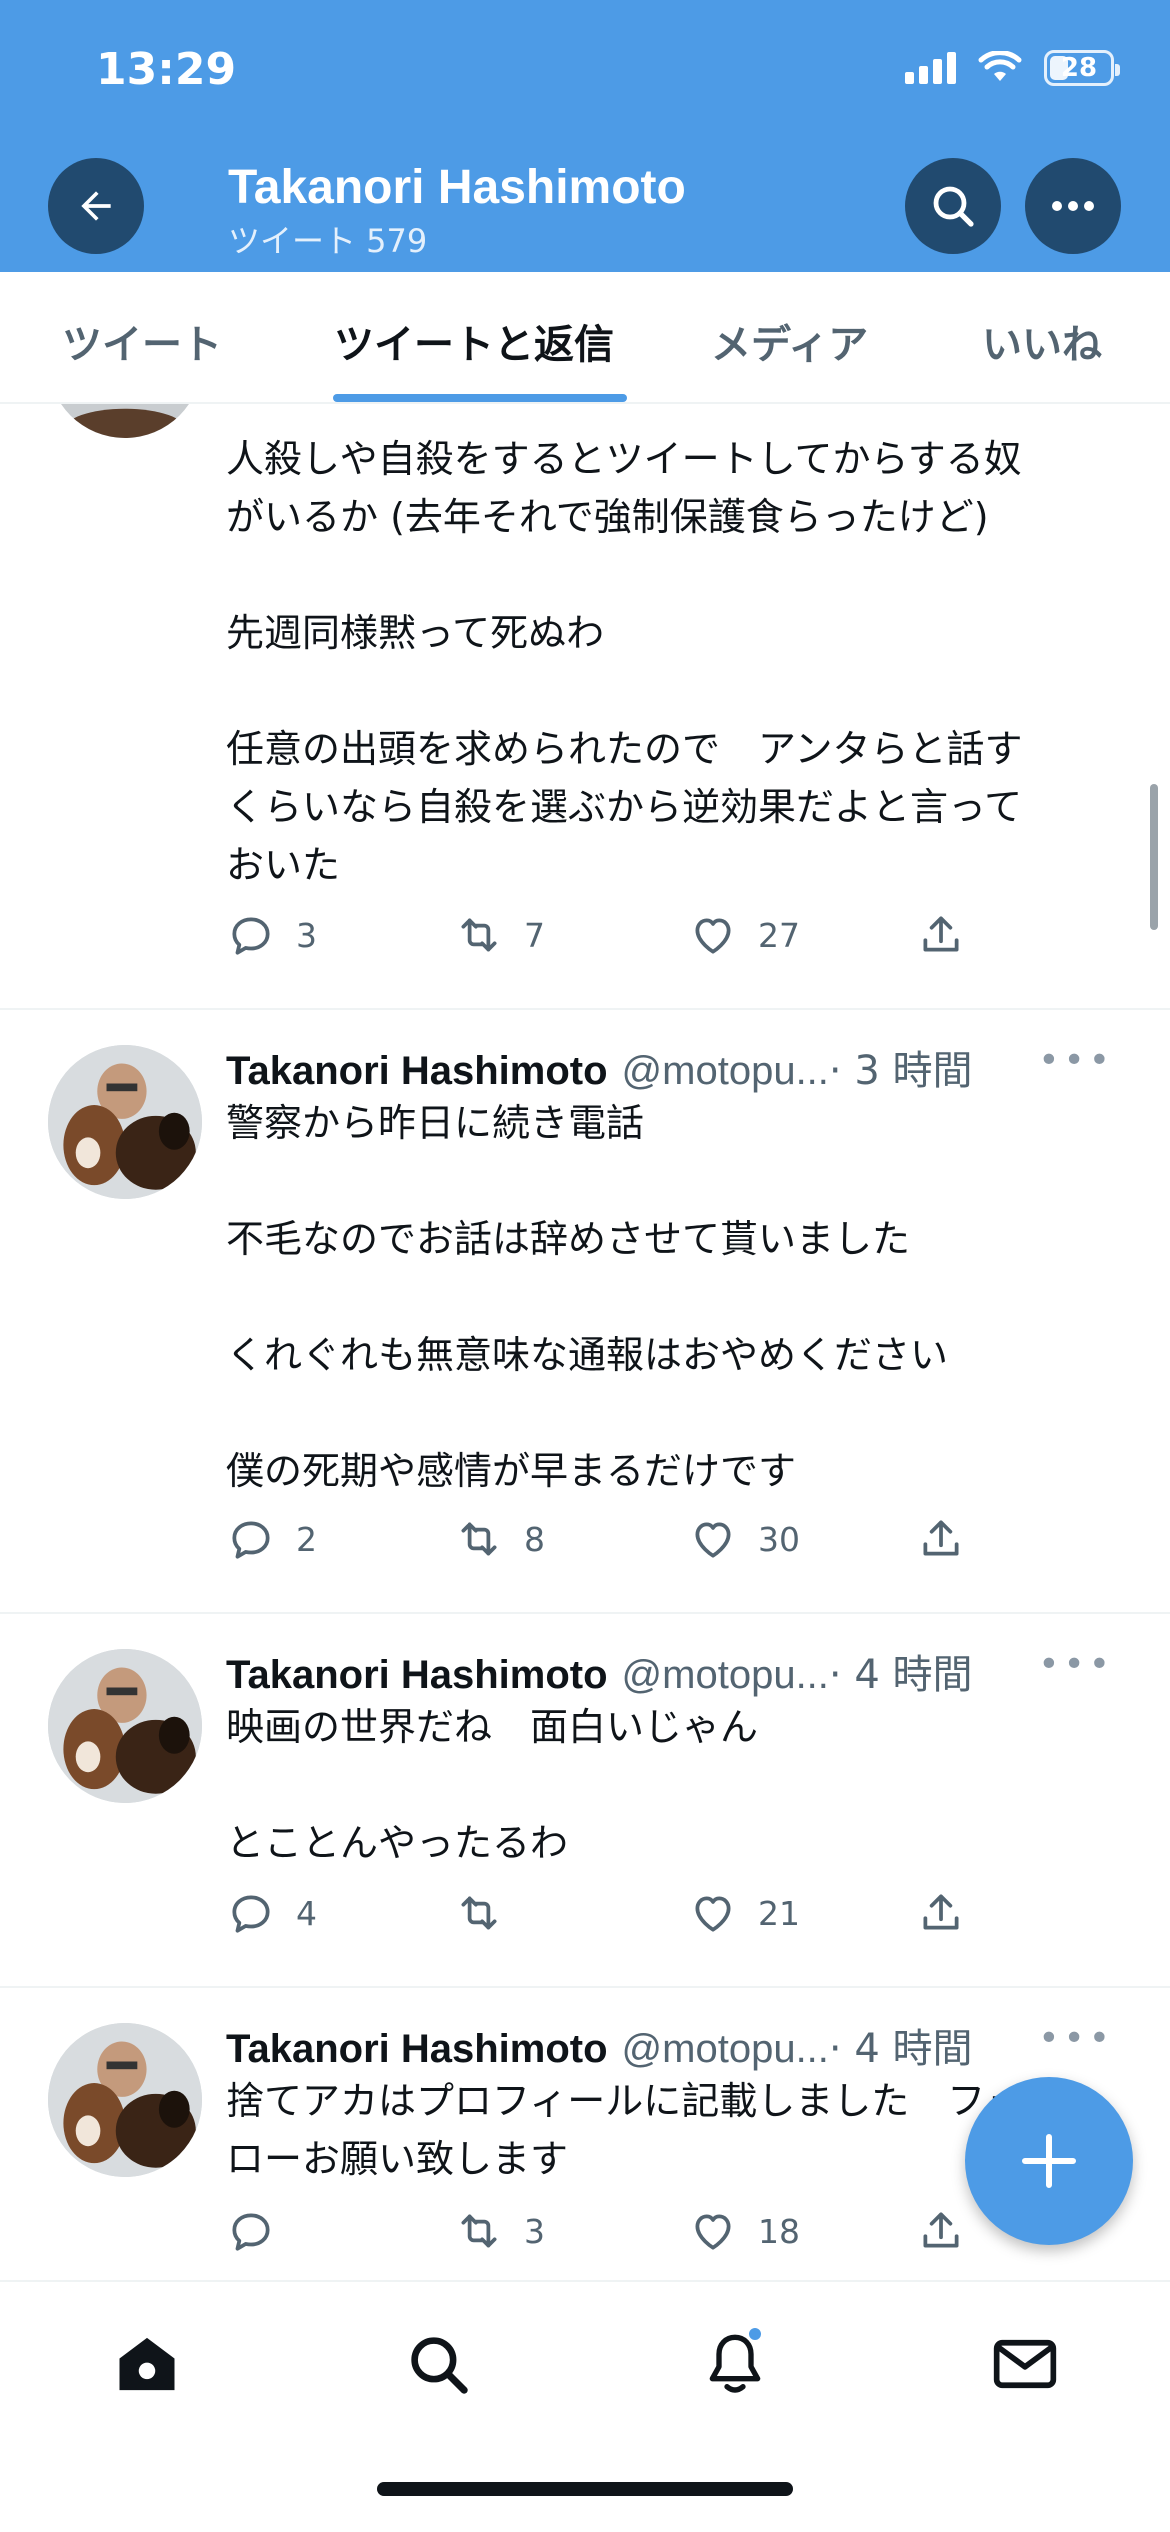  I want to click on like-count: 27, so click(779, 935).